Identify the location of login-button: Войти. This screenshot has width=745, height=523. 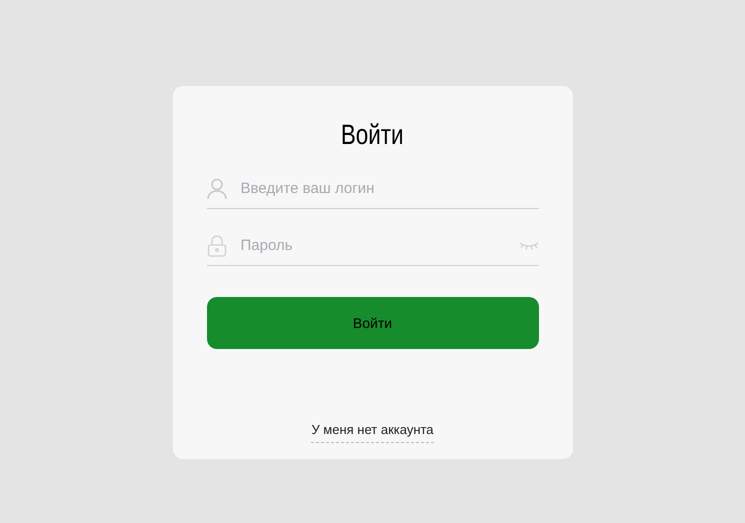
(372, 323).